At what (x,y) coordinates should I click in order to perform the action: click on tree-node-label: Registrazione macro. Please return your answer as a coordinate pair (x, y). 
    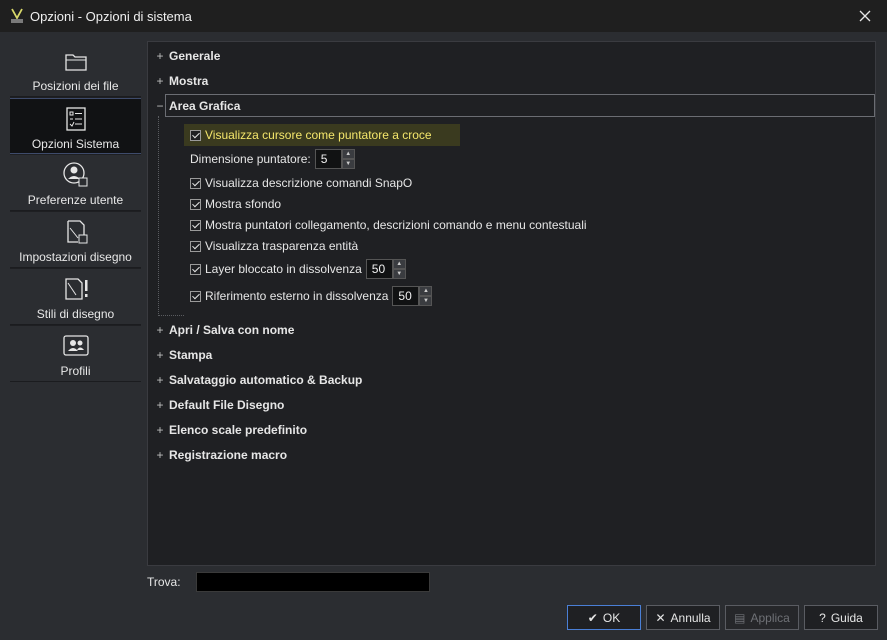
    Looking at the image, I should click on (228, 455).